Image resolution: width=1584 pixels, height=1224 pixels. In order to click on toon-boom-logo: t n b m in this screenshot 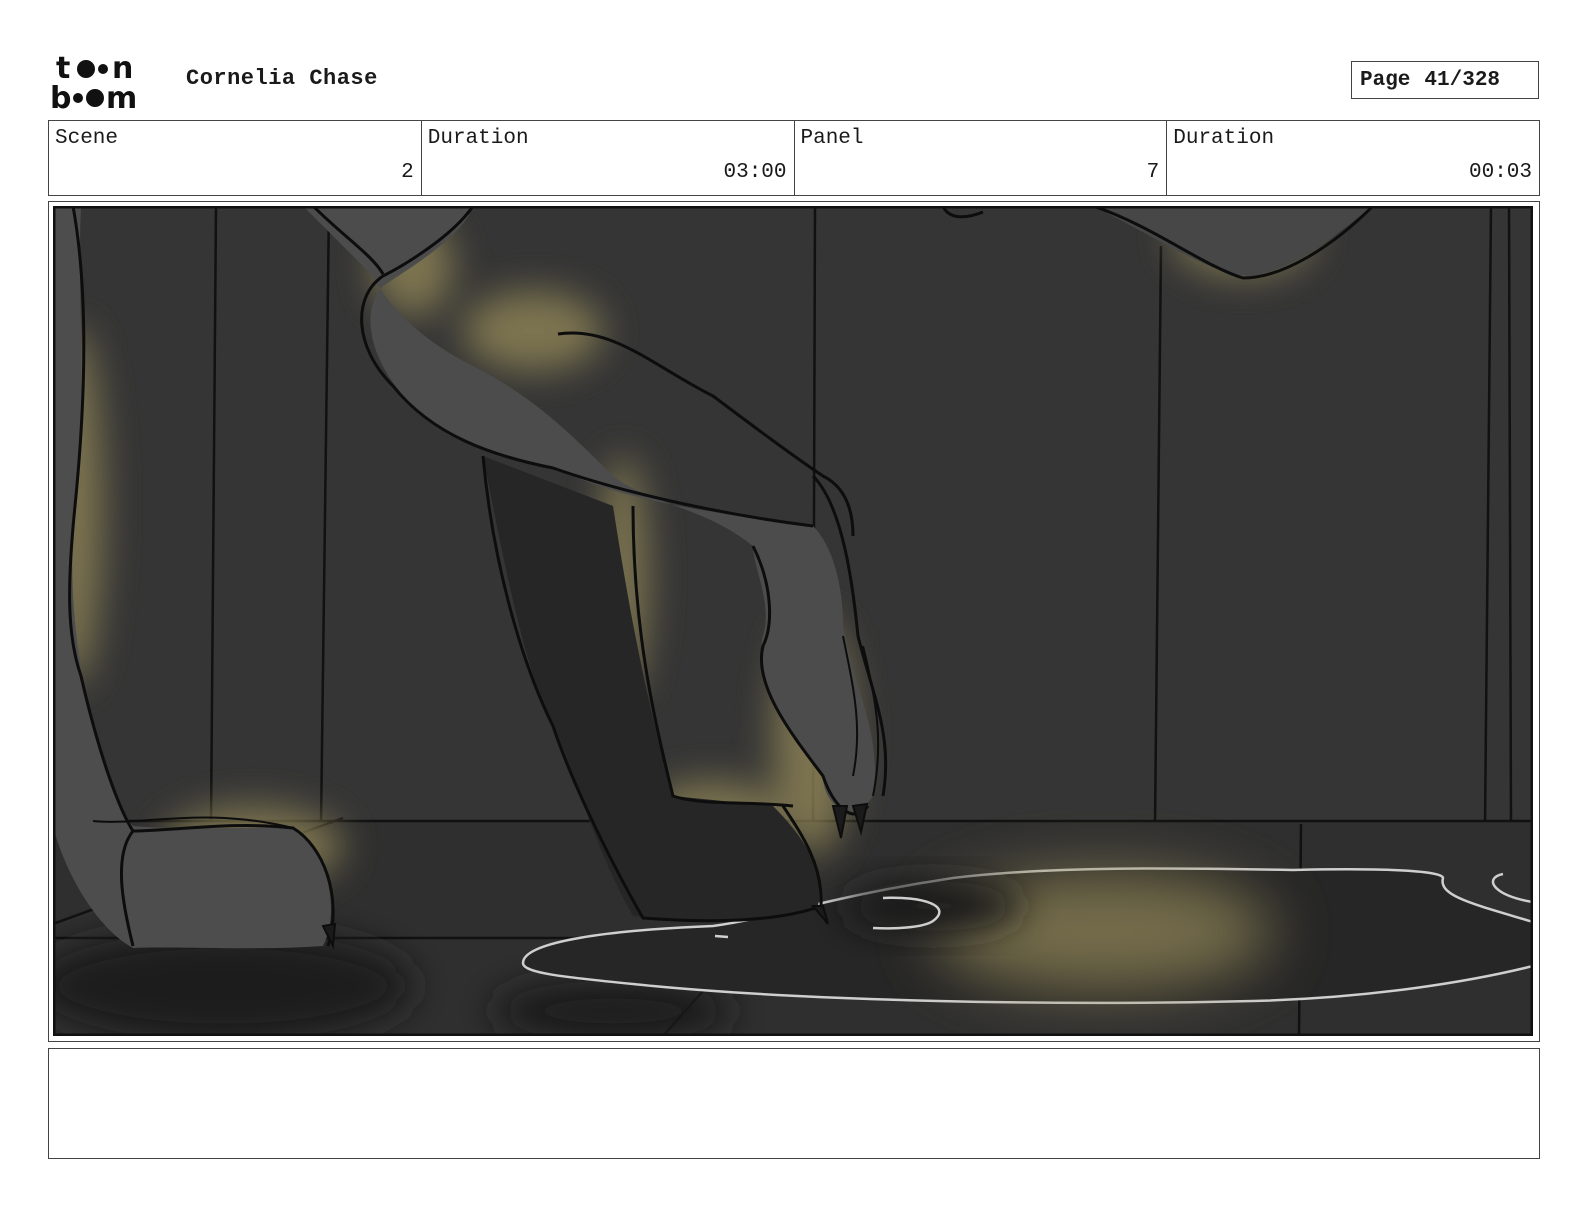, I will do `click(107, 83)`.